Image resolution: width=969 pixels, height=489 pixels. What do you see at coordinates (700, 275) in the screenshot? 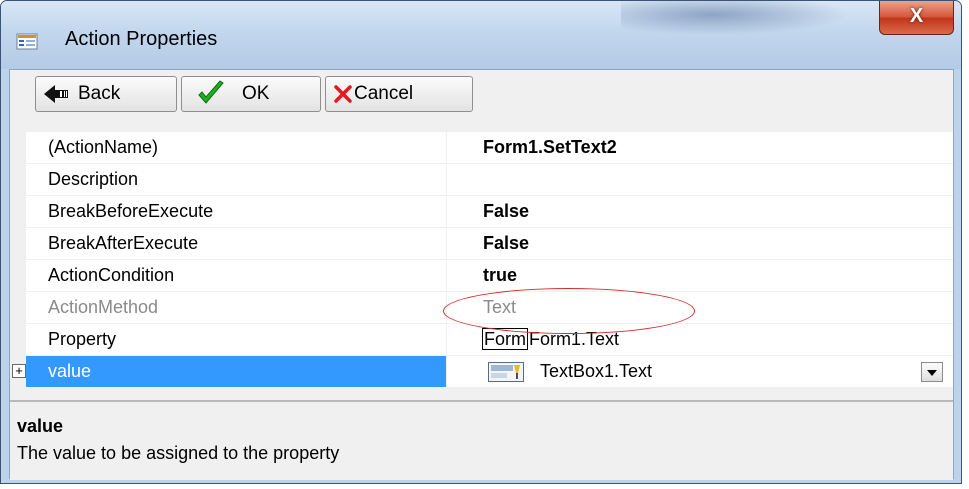
I see `property-value: true` at bounding box center [700, 275].